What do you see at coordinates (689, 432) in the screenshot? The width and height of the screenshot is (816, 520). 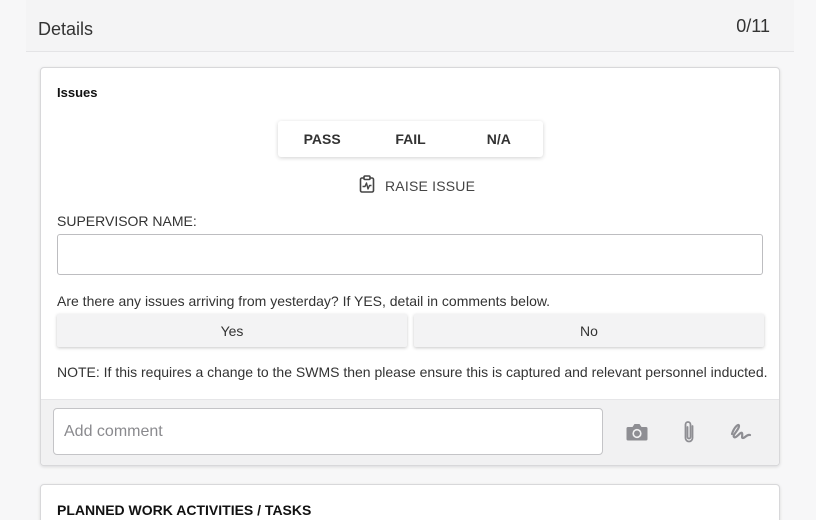 I see `paperclip-icon` at bounding box center [689, 432].